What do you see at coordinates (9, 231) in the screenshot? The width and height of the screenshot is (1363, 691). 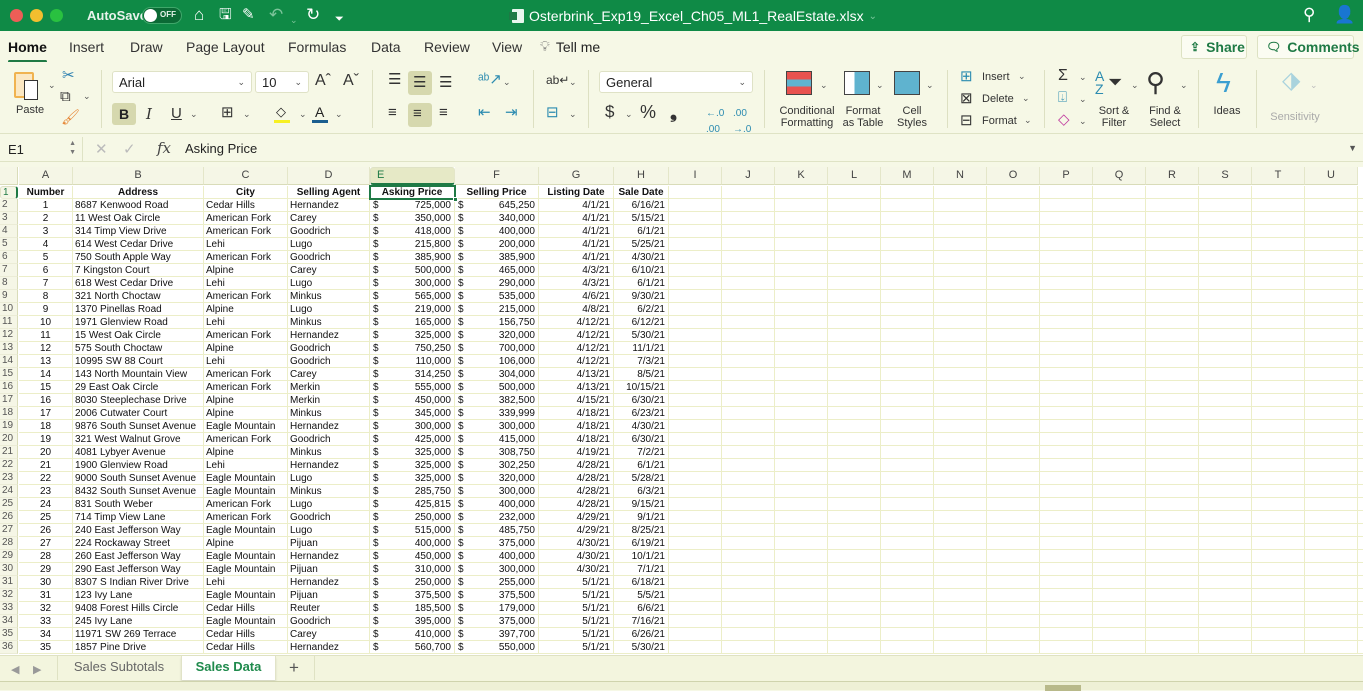 I see `row-header-4: 4` at bounding box center [9, 231].